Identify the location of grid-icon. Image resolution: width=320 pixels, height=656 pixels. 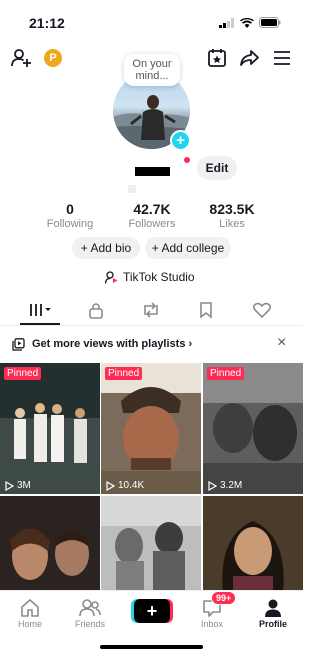
(40, 310).